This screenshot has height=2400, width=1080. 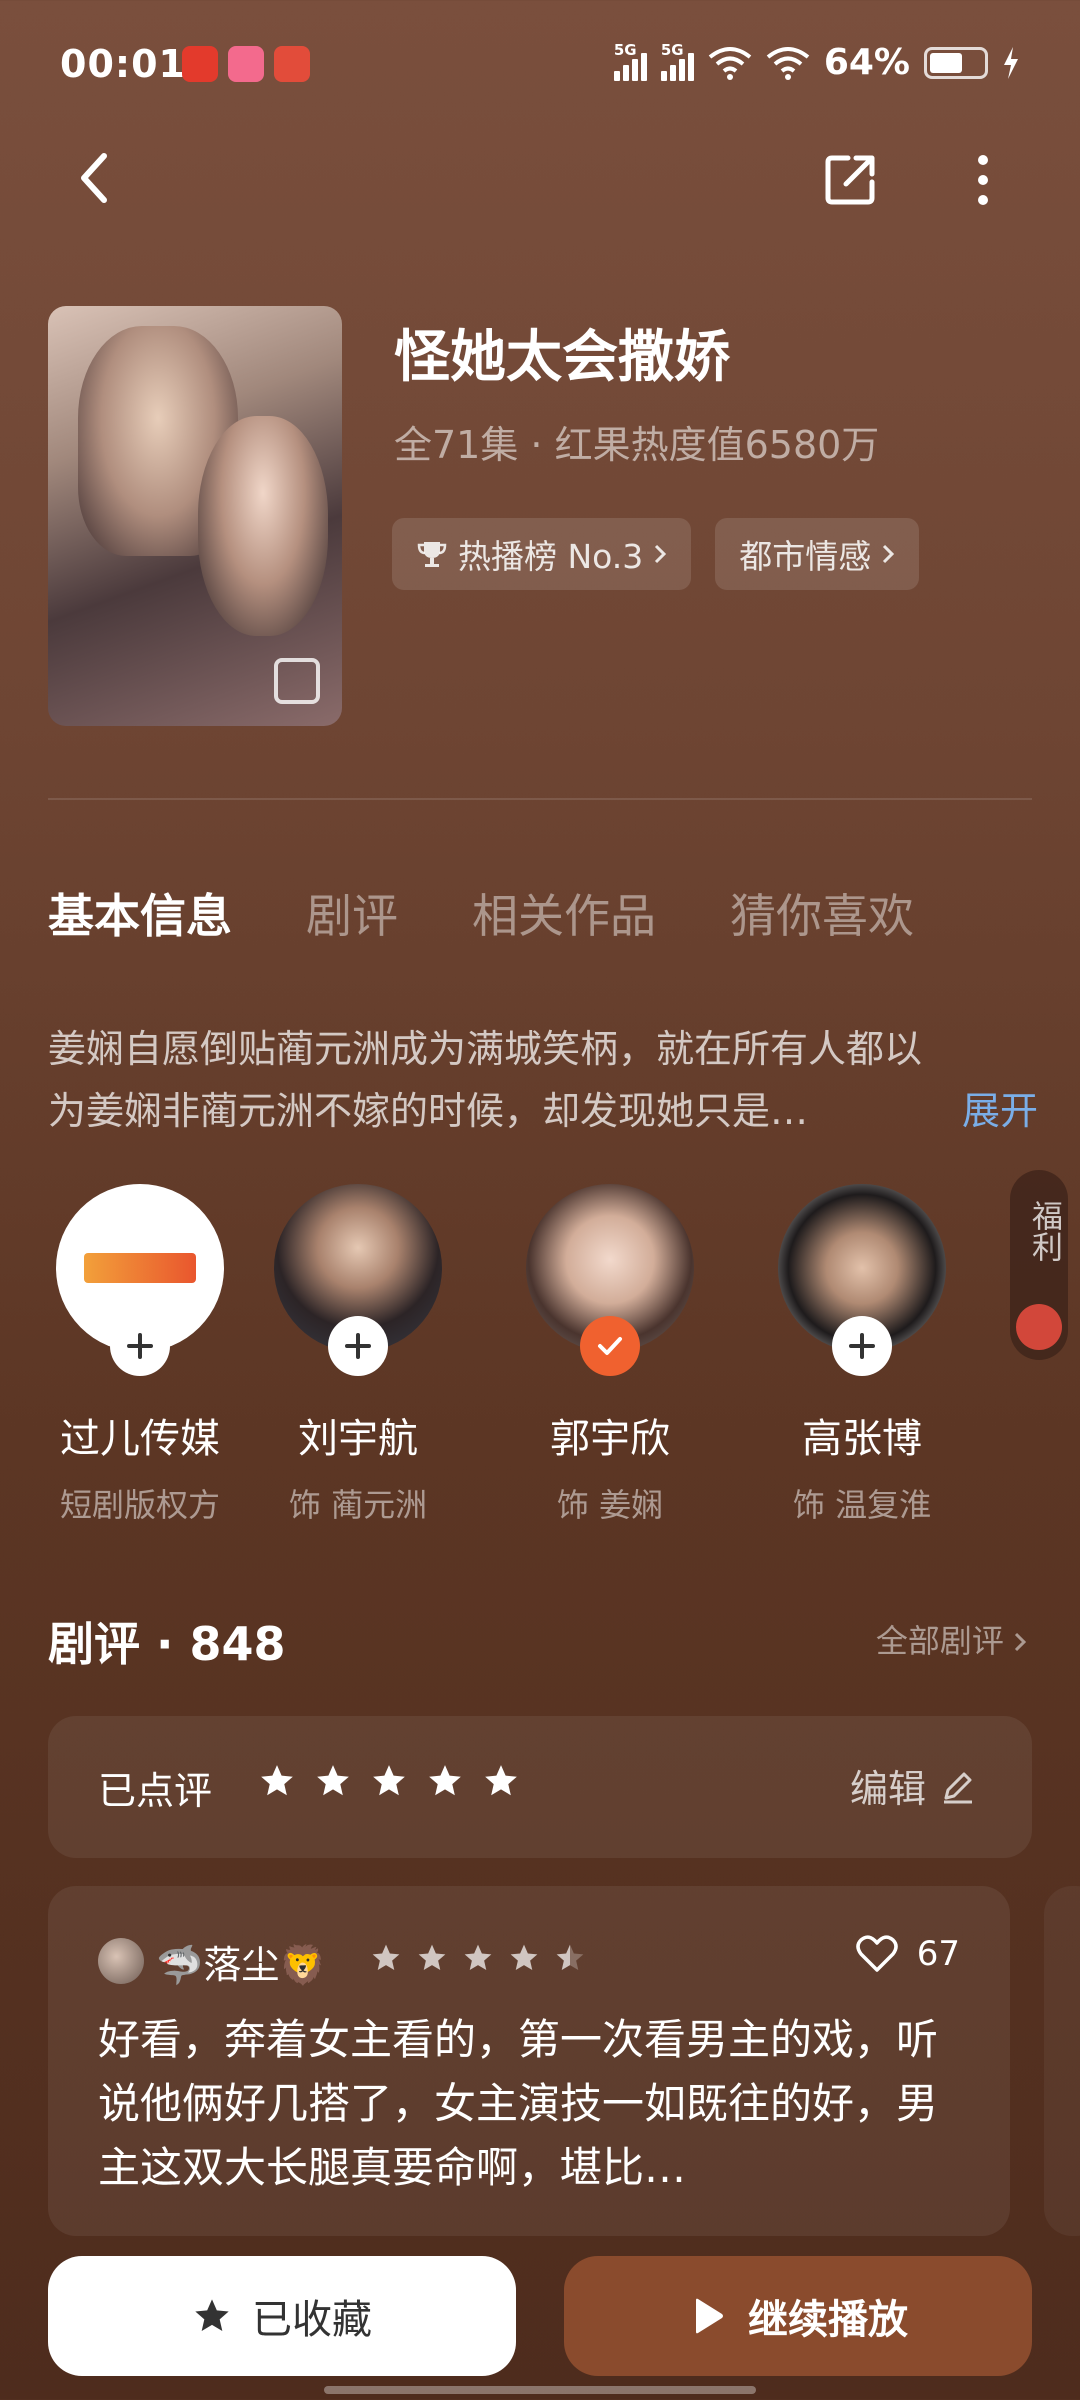 I want to click on play-label: 继续播放, so click(x=828, y=2320).